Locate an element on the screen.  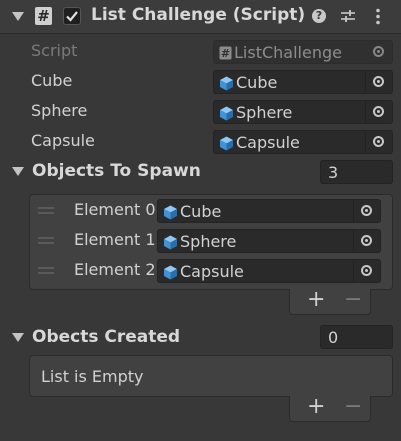
objects-created-remove-button: − is located at coordinates (353, 406).